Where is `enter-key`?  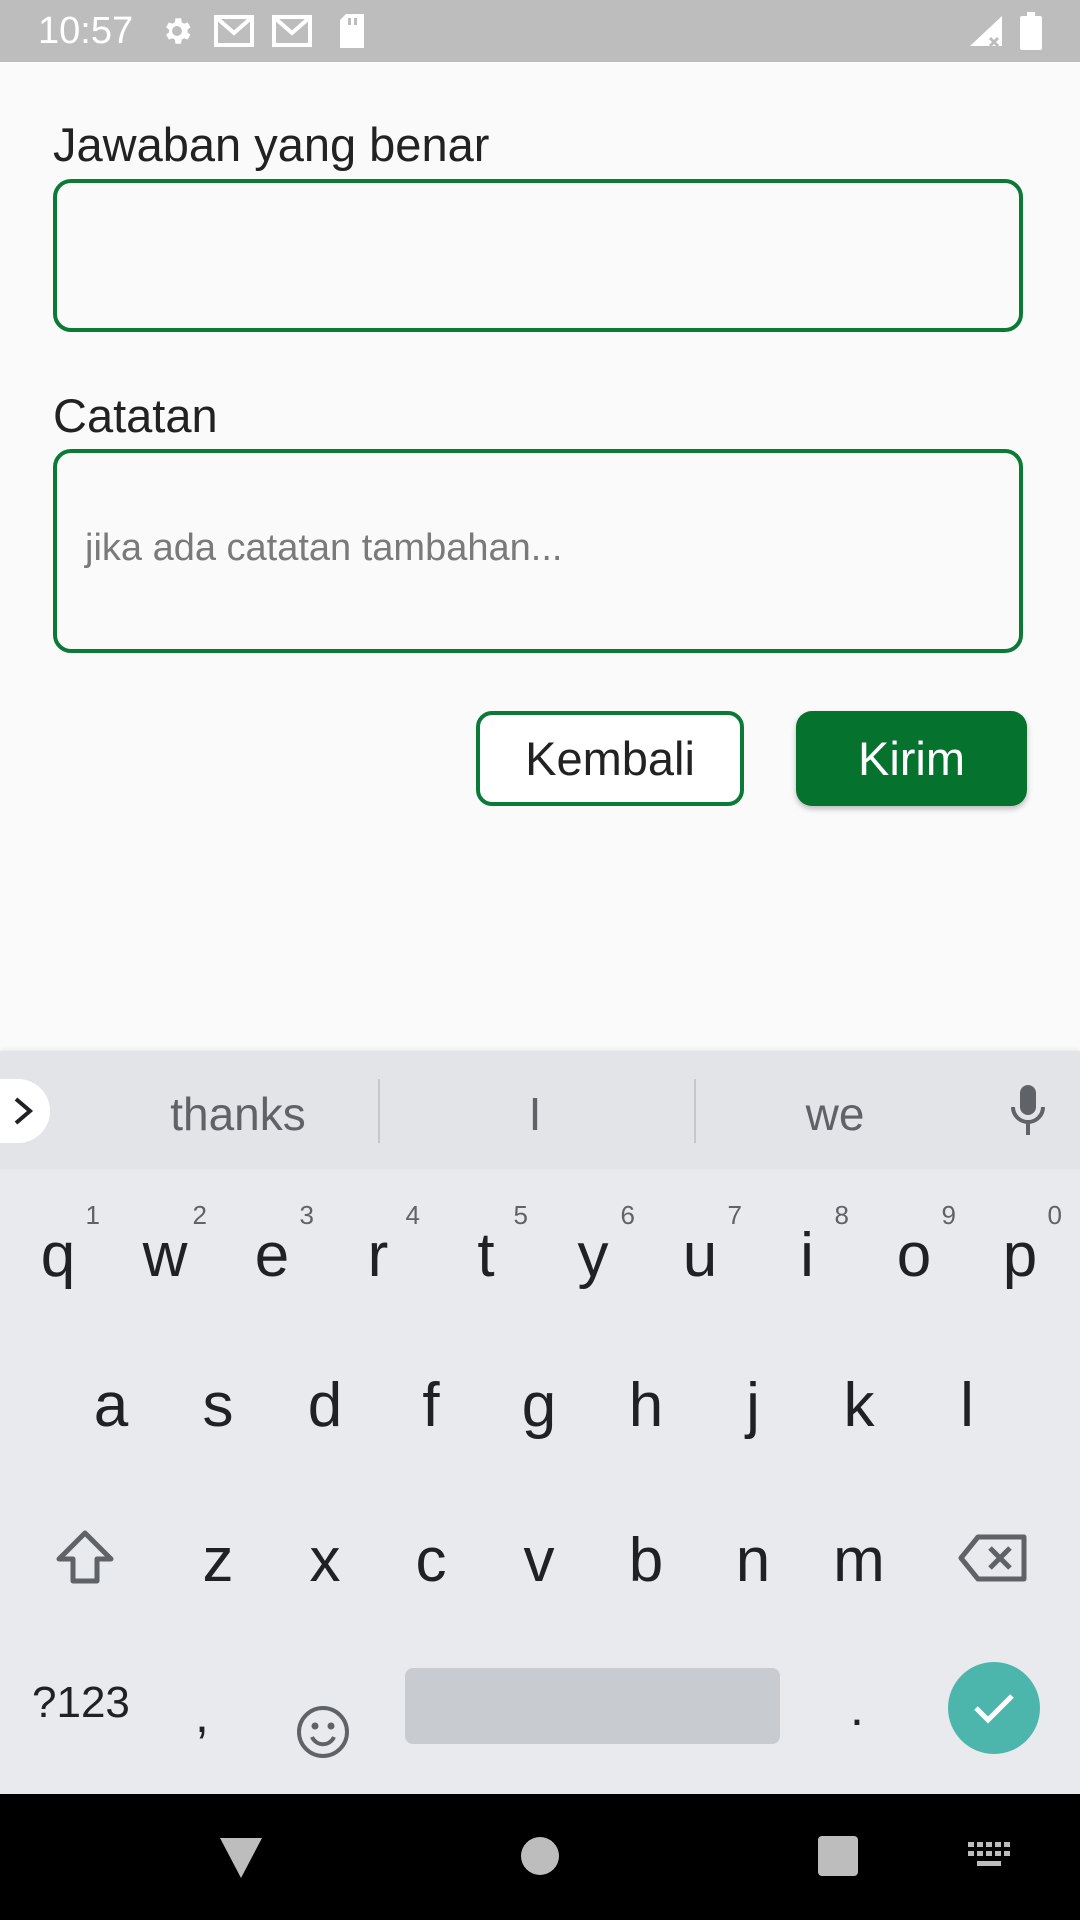 enter-key is located at coordinates (994, 1708).